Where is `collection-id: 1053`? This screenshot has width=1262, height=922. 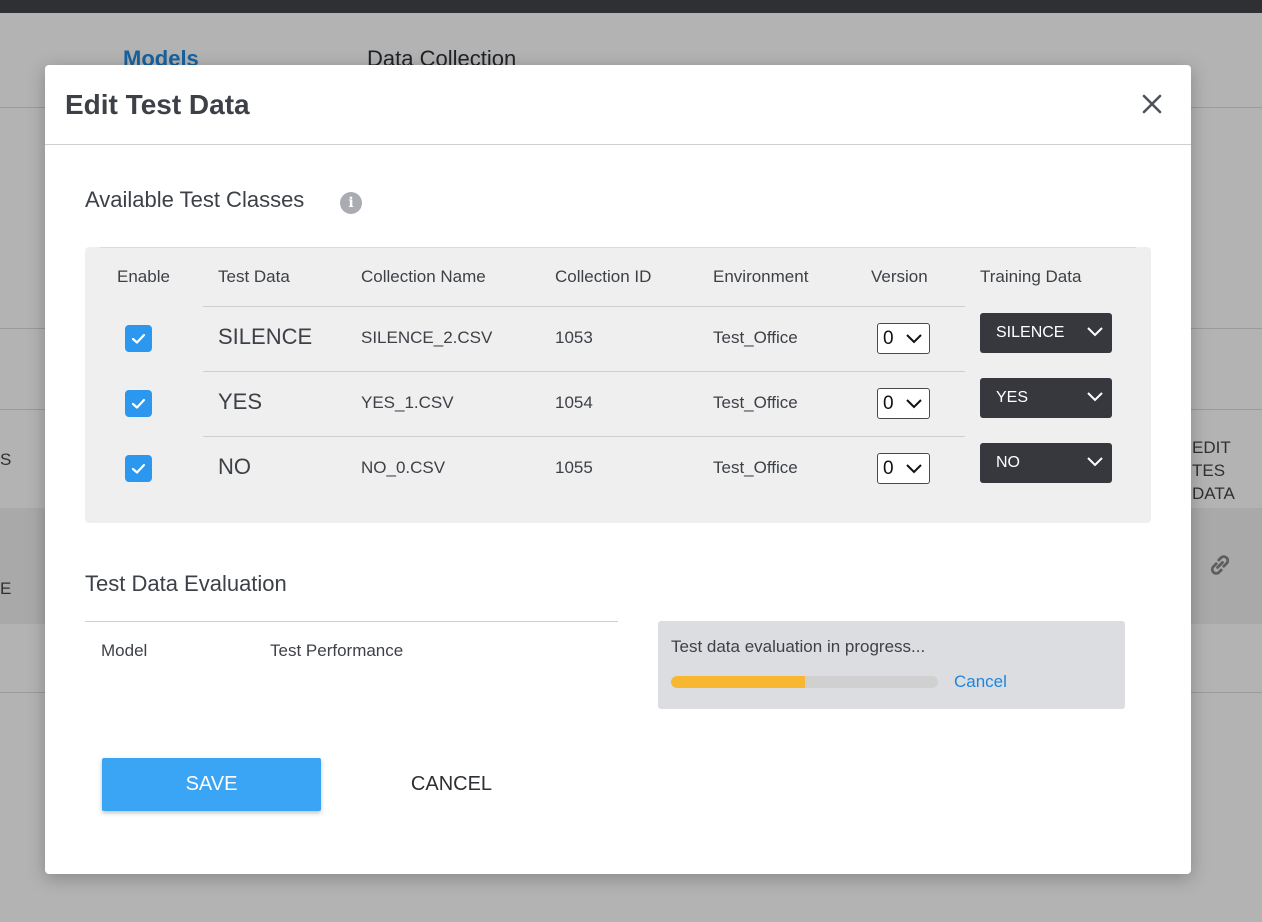 collection-id: 1053 is located at coordinates (574, 337).